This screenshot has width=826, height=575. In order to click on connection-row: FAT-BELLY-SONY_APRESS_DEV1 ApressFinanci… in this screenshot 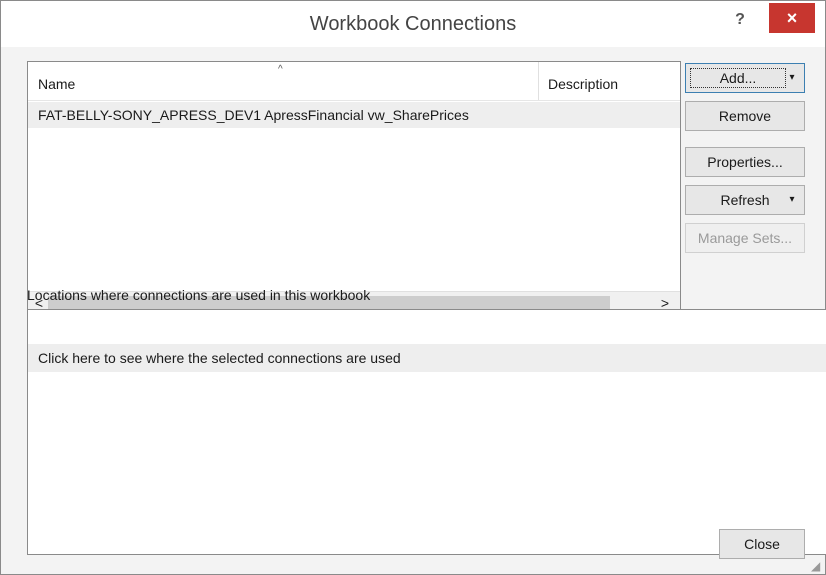, I will do `click(354, 115)`.